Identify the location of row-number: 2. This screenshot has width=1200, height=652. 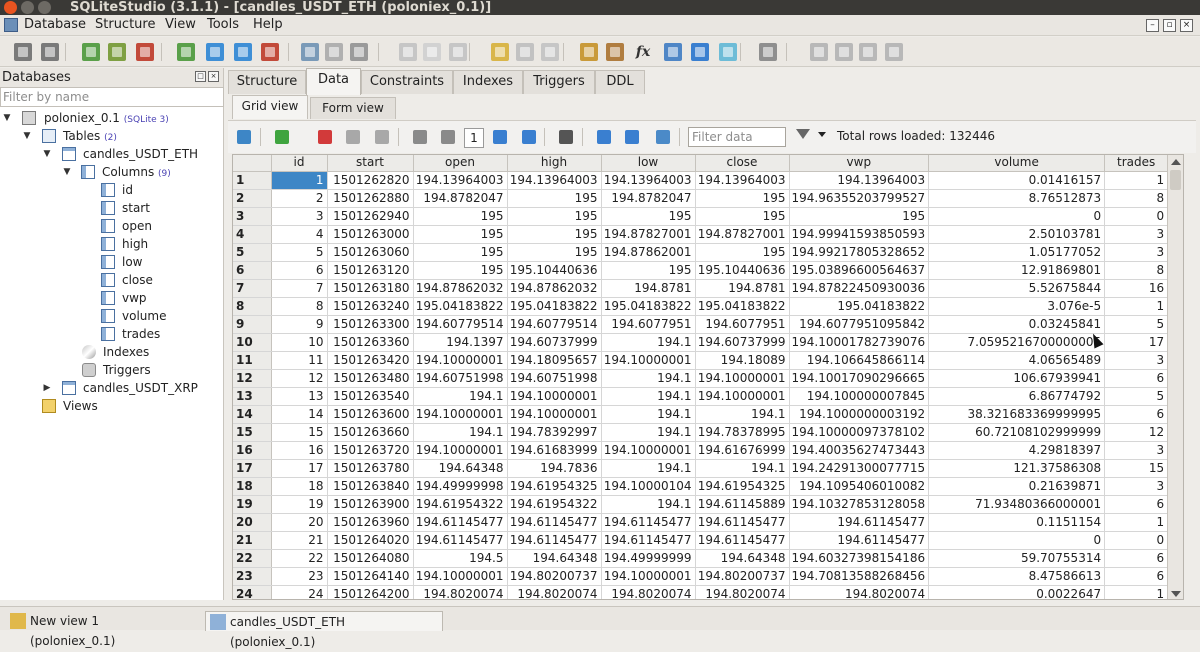
(252, 198).